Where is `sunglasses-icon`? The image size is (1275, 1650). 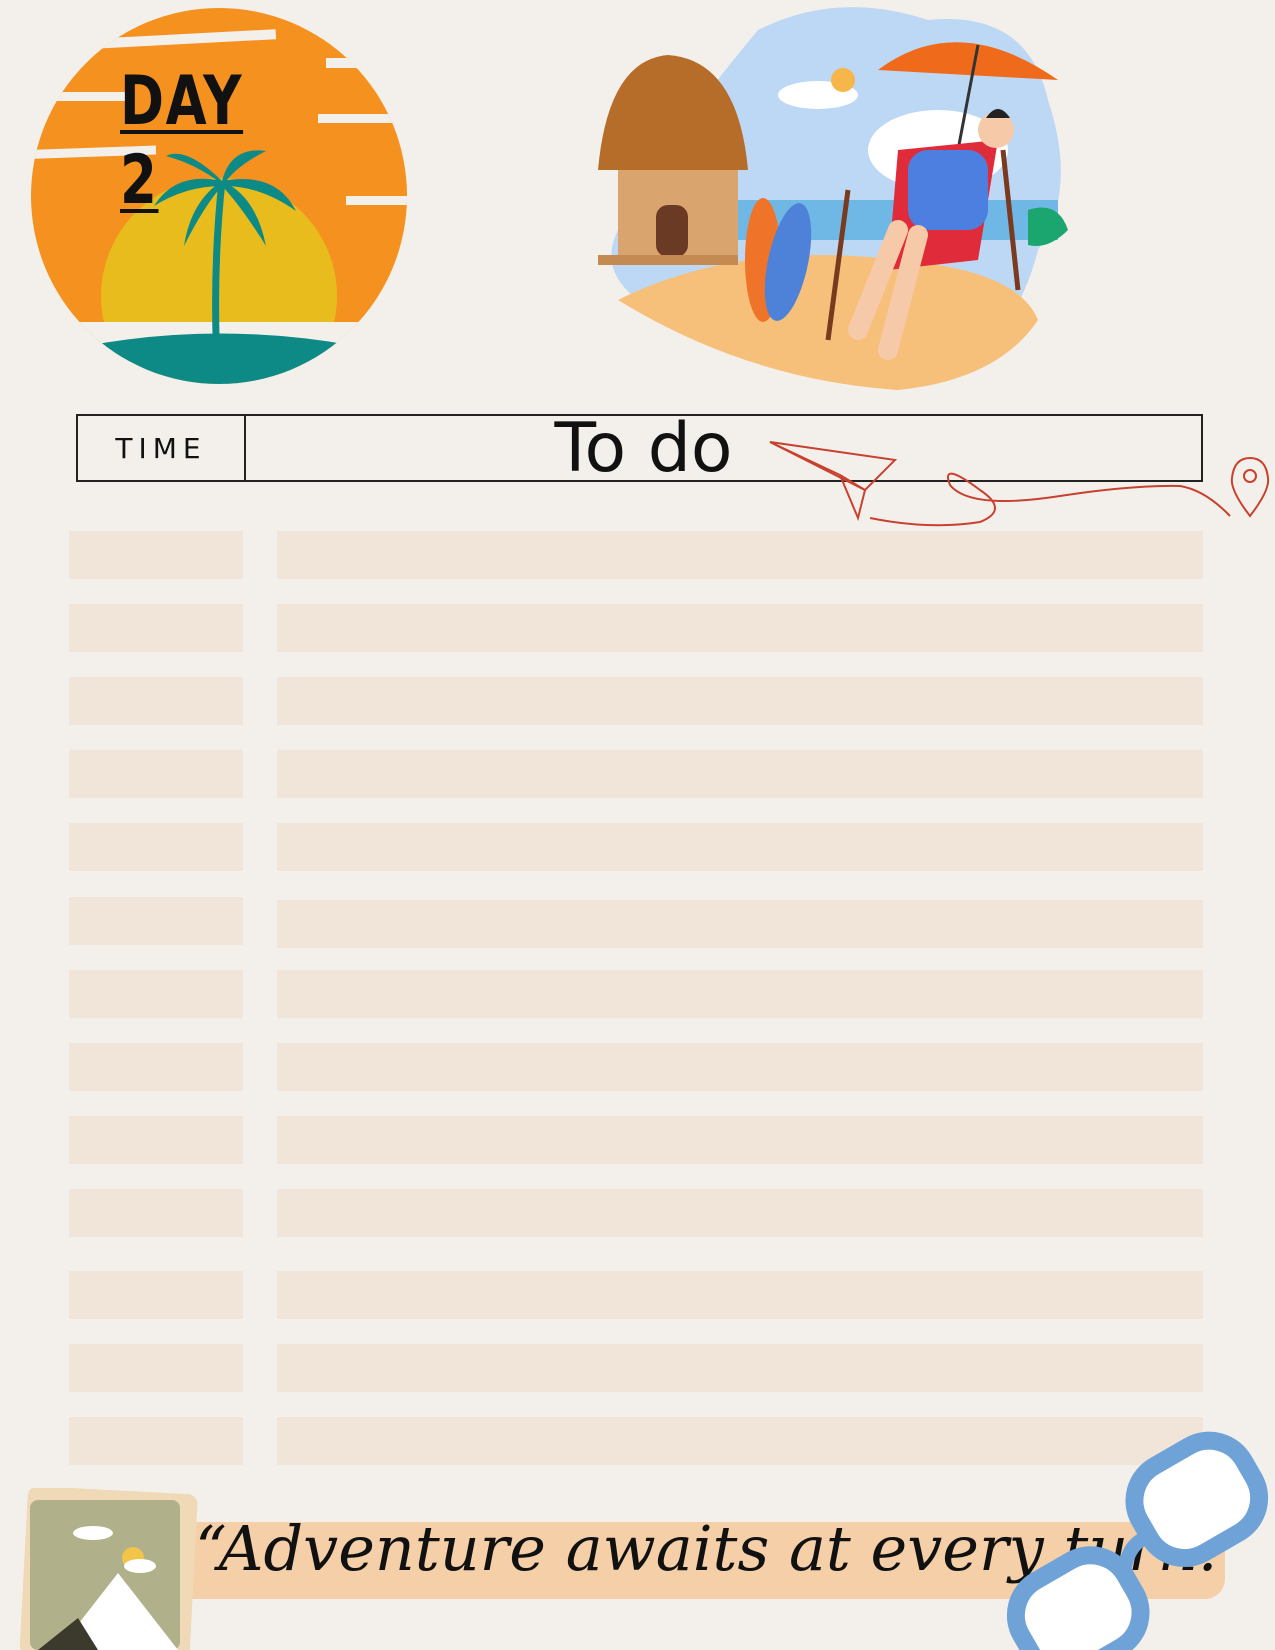 sunglasses-icon is located at coordinates (1137, 1540).